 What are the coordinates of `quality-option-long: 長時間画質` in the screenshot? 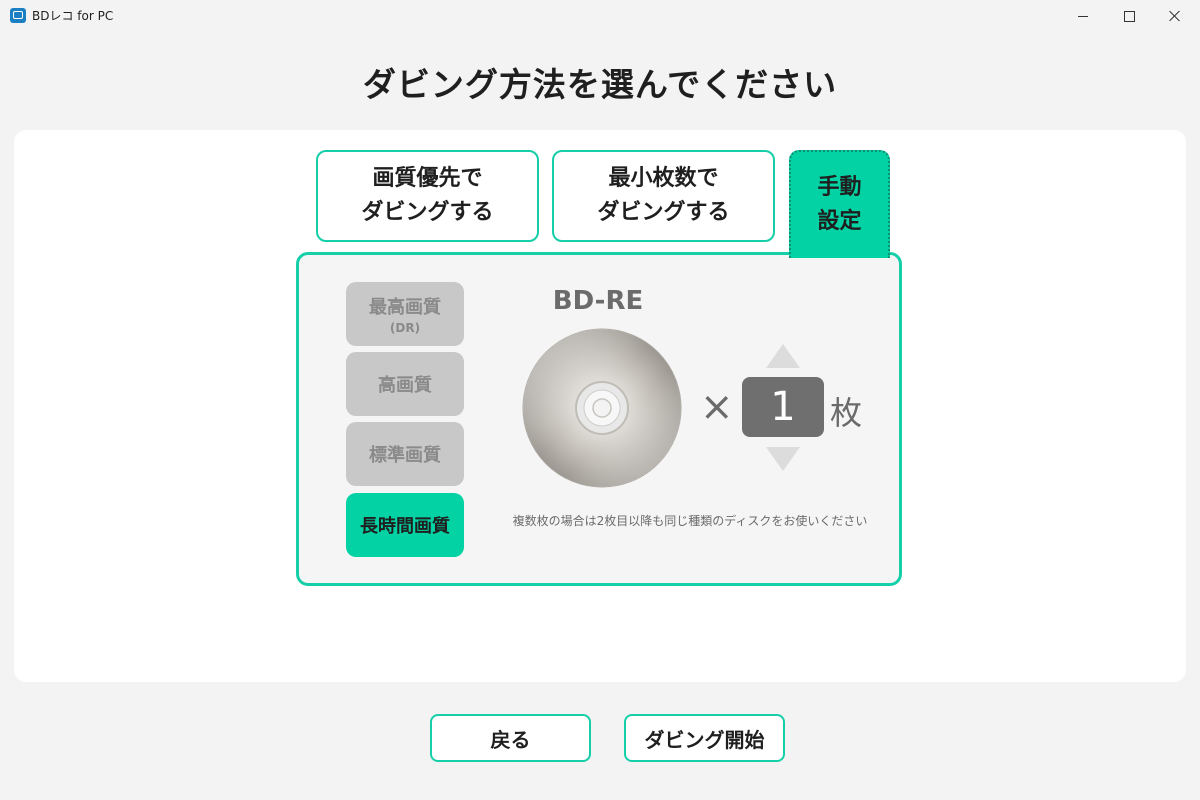 It's located at (405, 525).